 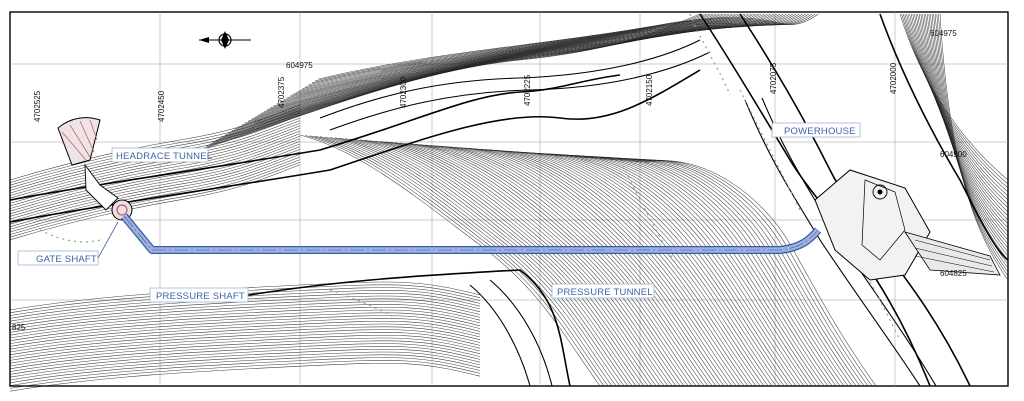 I want to click on svg-text: PRESSURE SHAFT, so click(x=200, y=296).